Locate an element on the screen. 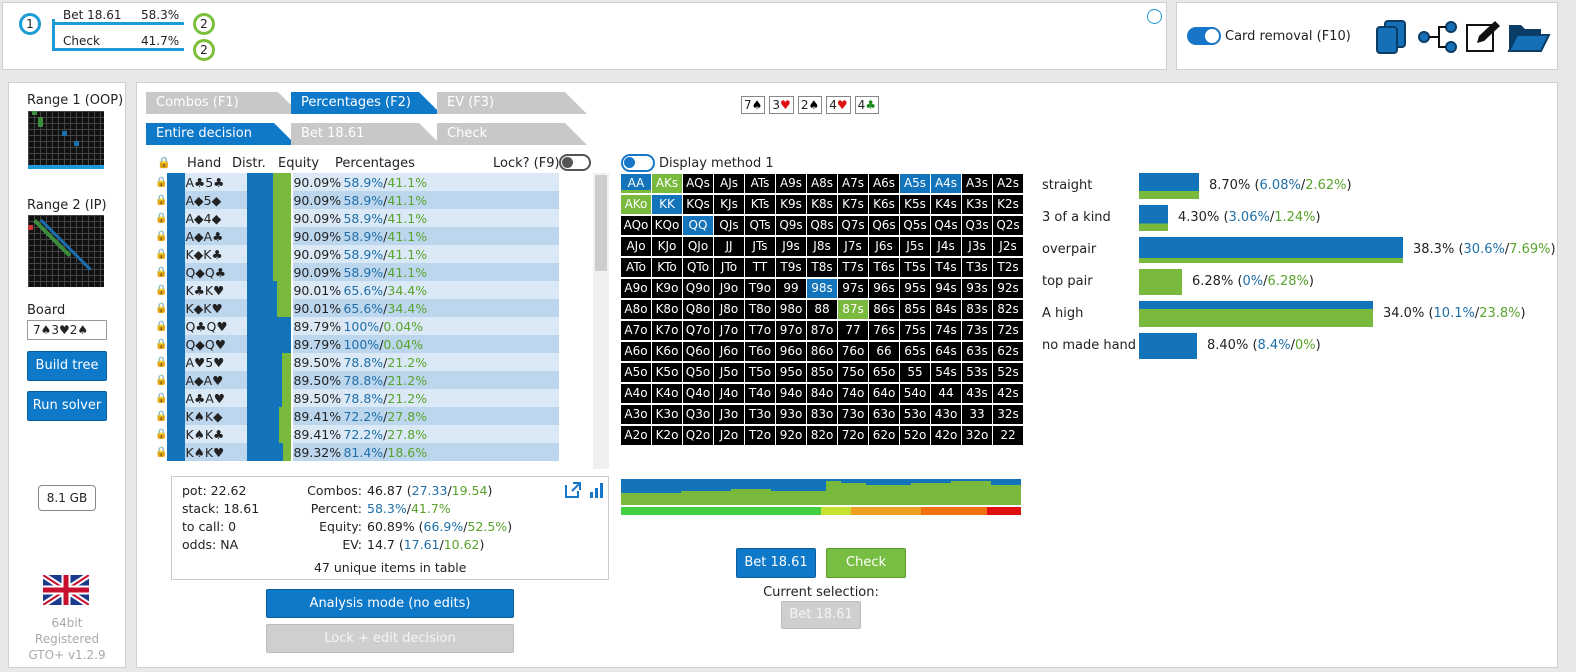  lock-toggle is located at coordinates (575, 162).